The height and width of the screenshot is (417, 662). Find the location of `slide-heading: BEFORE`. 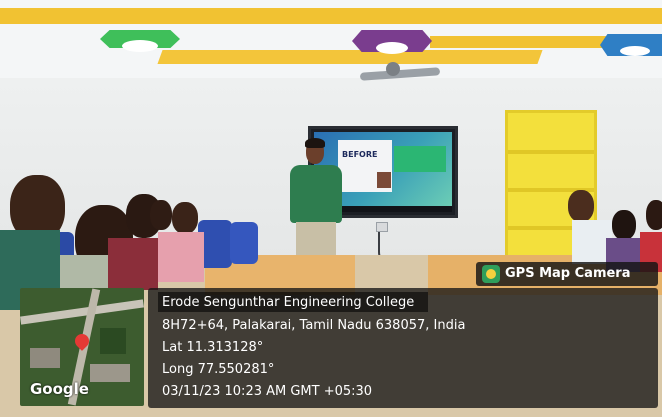

slide-heading: BEFORE is located at coordinates (360, 154).